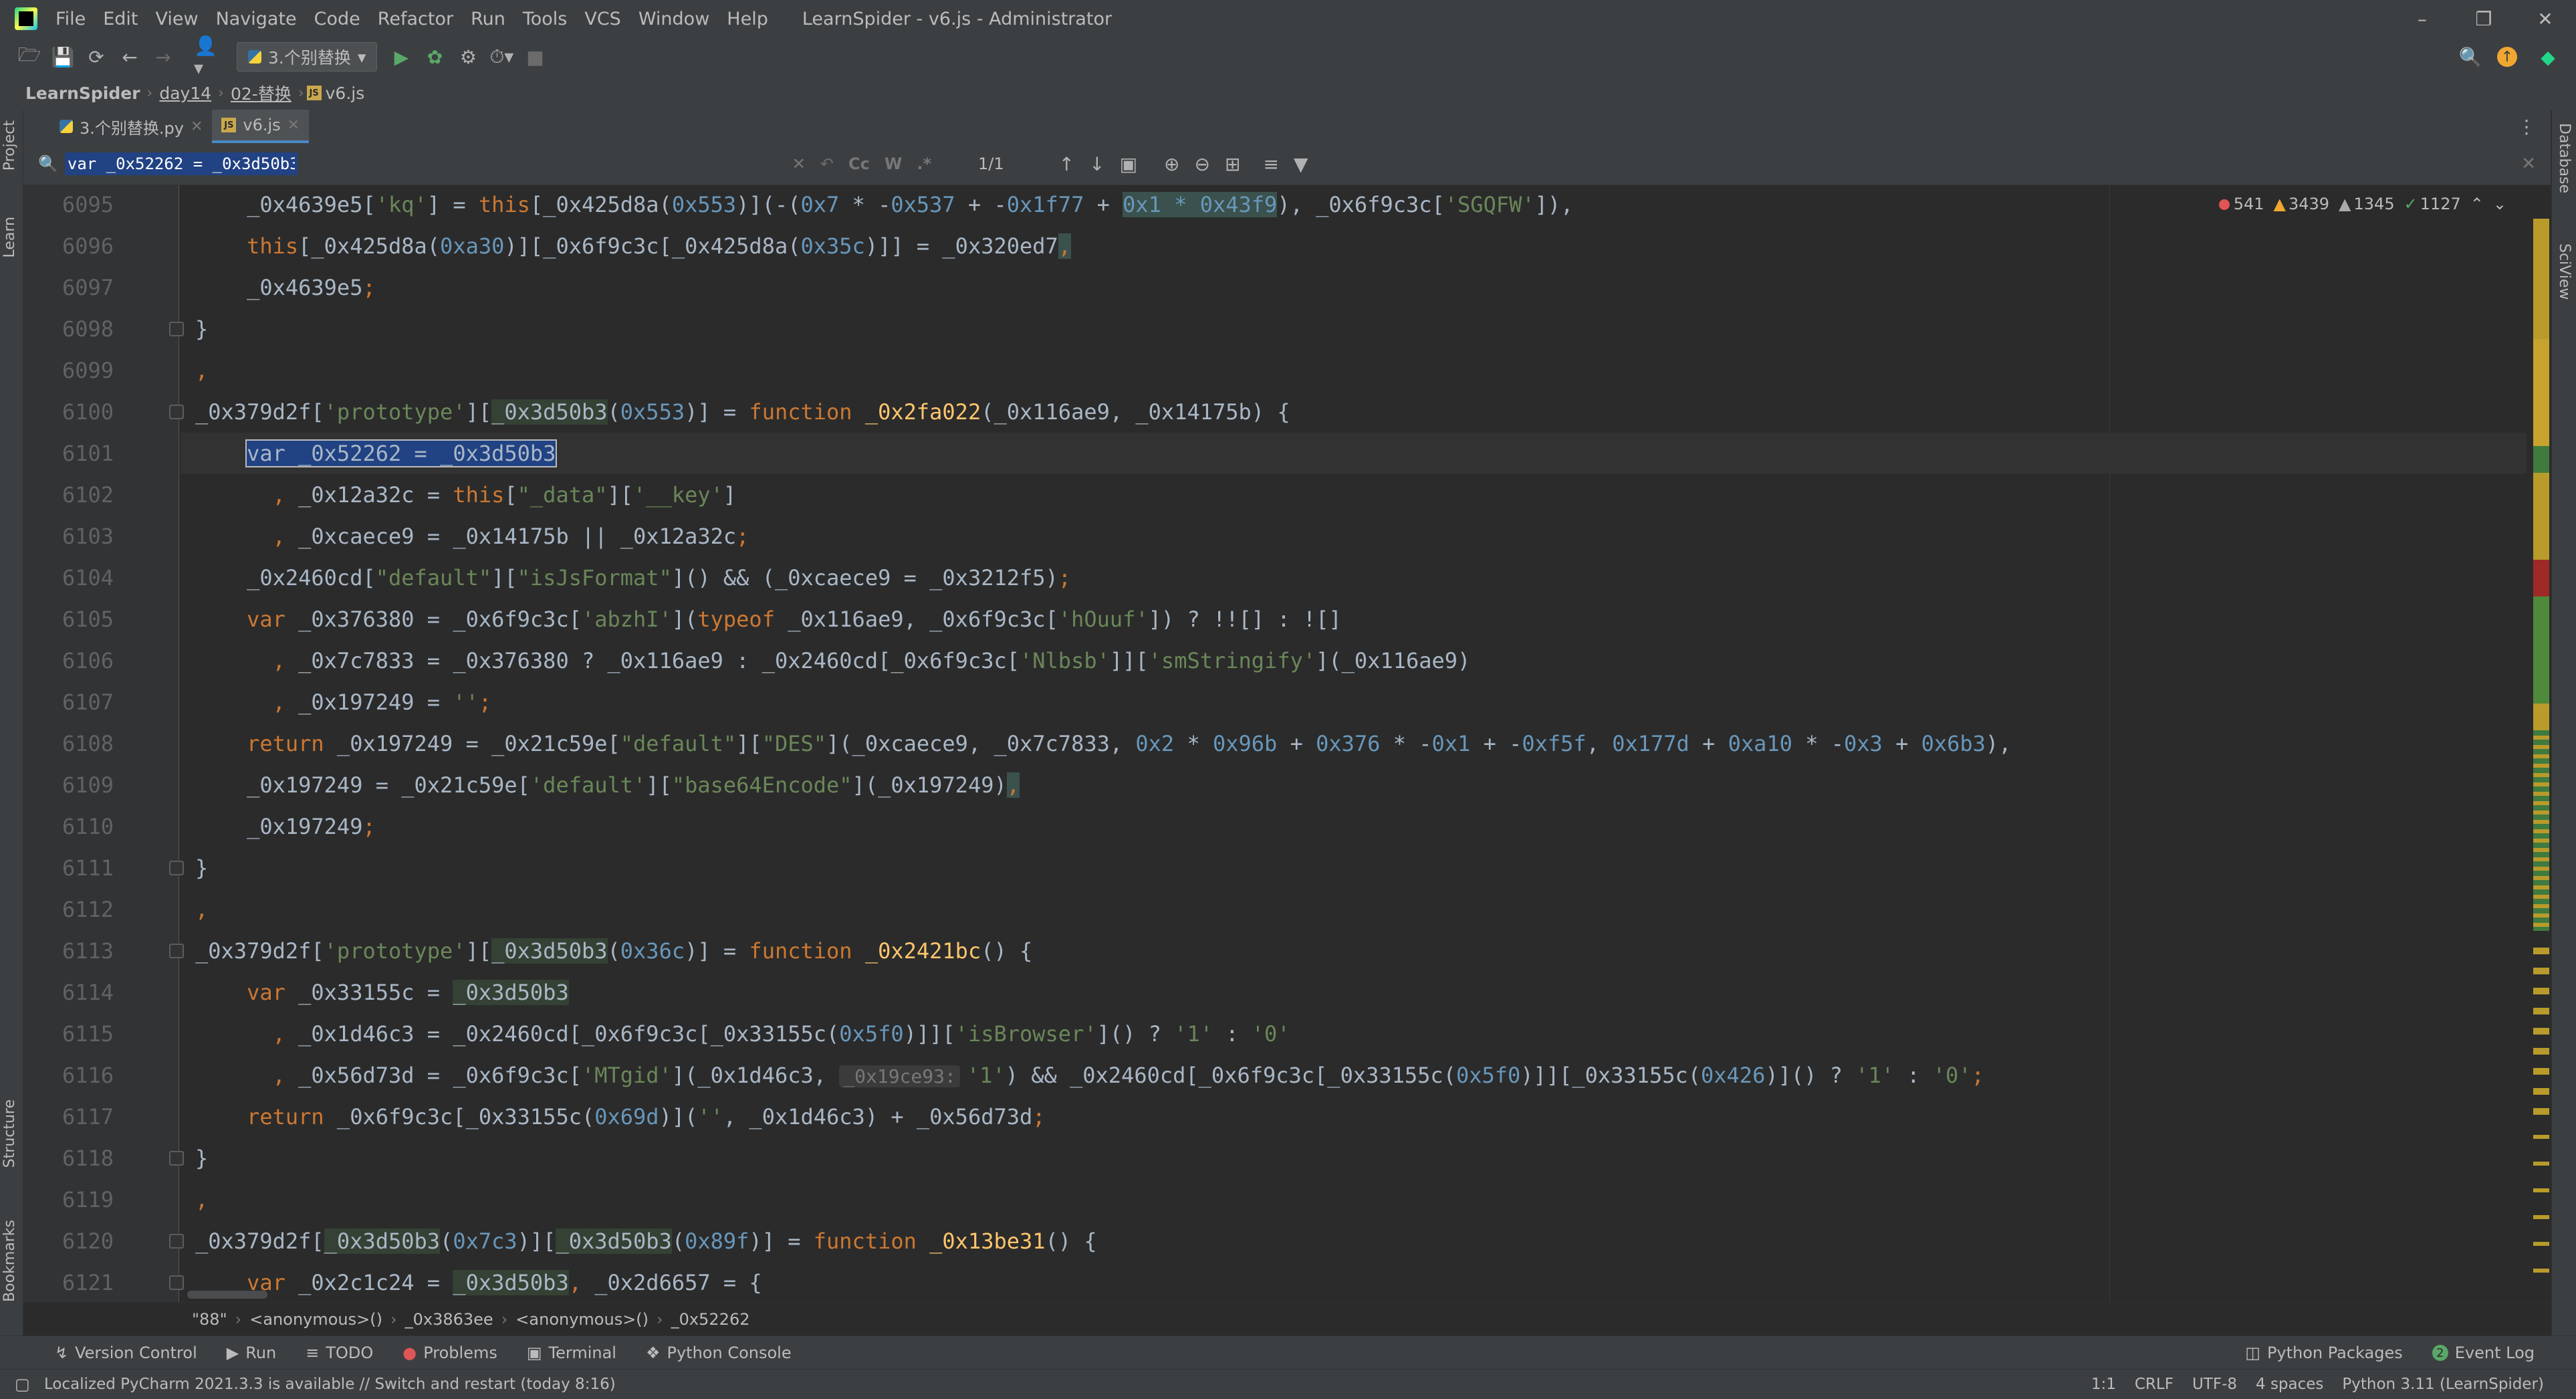  I want to click on menu-window: Window, so click(674, 18).